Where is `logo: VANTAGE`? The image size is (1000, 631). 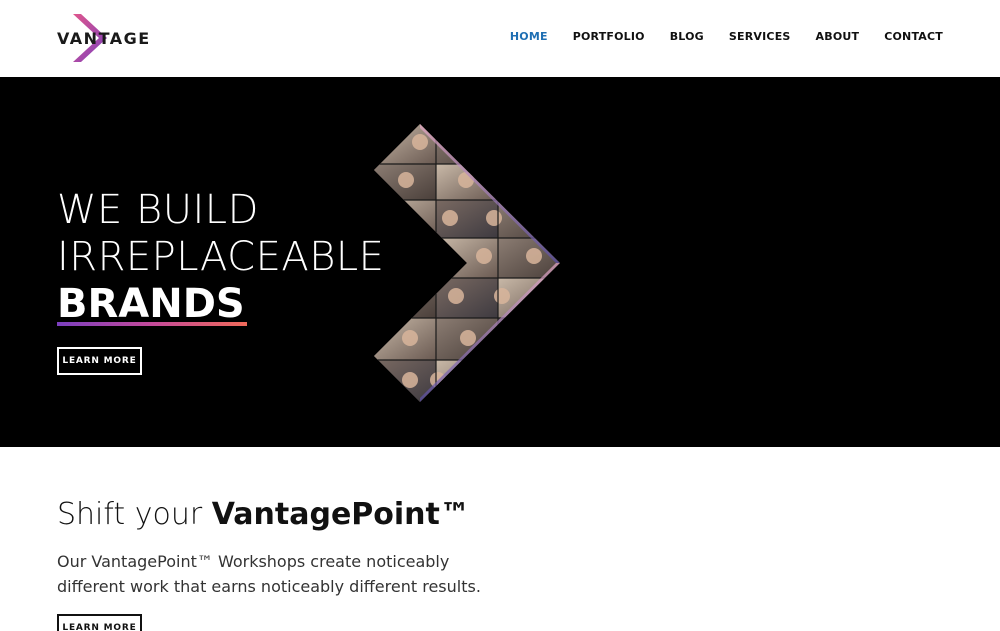
logo: VANTAGE is located at coordinates (103, 39).